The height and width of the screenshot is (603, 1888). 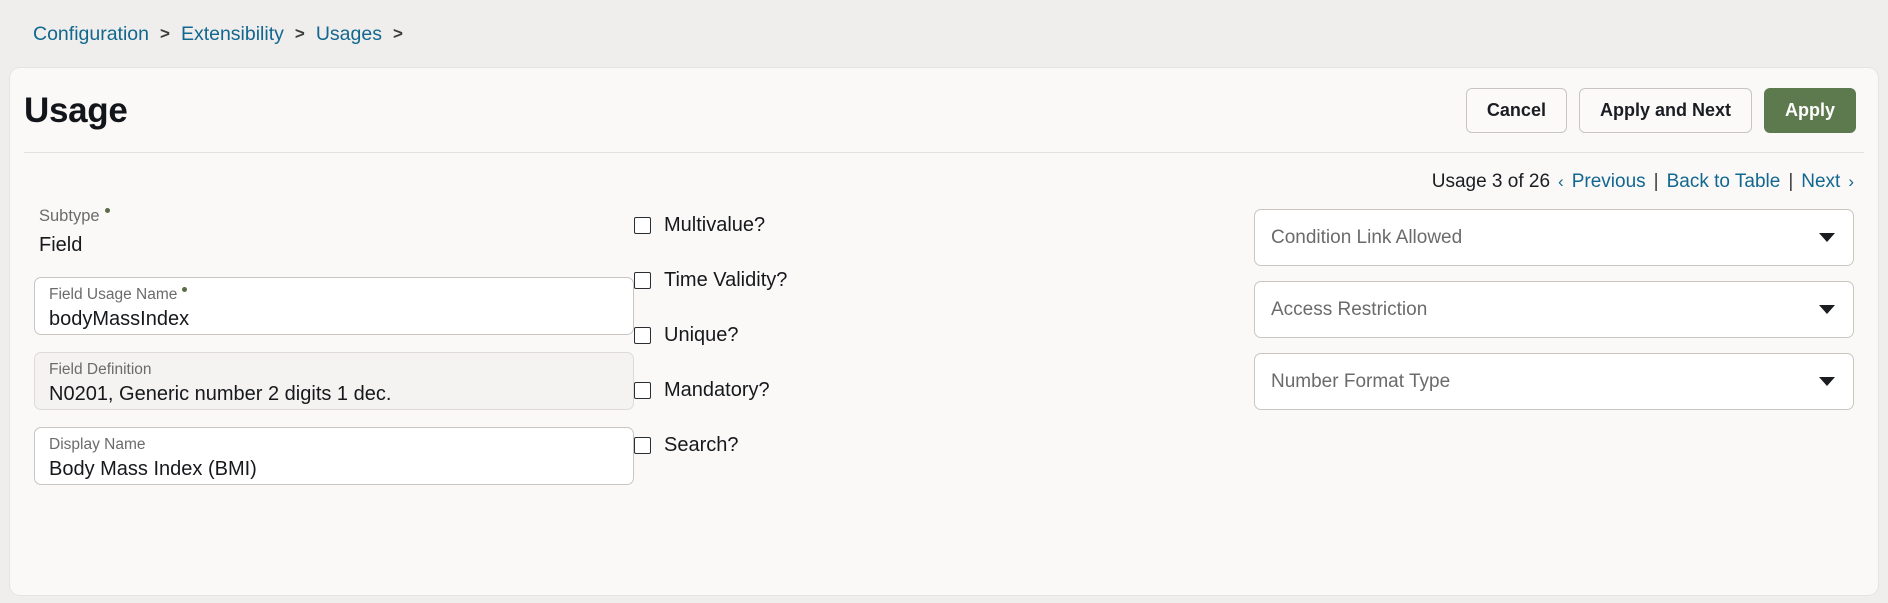 What do you see at coordinates (334, 294) in the screenshot?
I see `field-usage-name-label-row: Field Usage Name` at bounding box center [334, 294].